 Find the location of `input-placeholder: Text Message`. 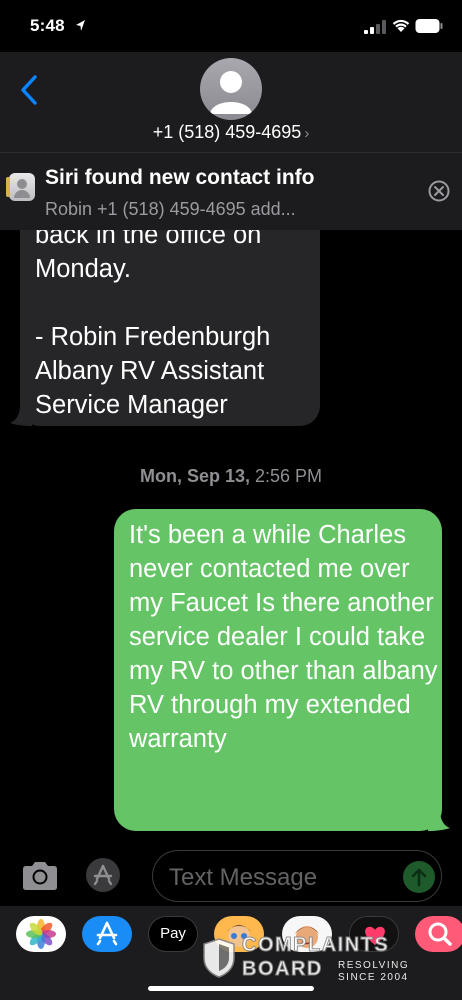

input-placeholder: Text Message is located at coordinates (243, 877).